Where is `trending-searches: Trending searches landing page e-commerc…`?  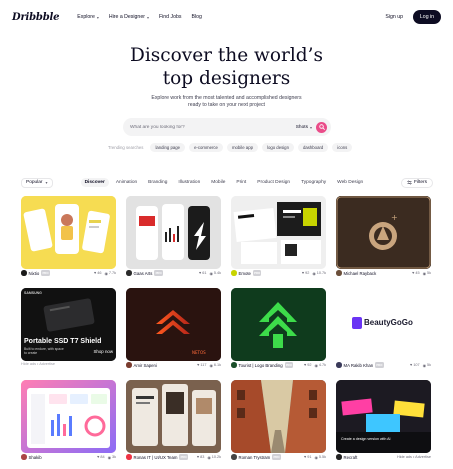 trending-searches: Trending searches landing page e-commerc… is located at coordinates (230, 147).